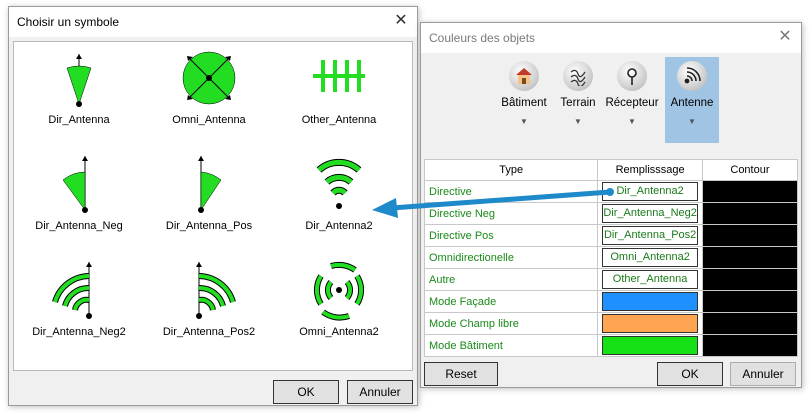 The width and height of the screenshot is (809, 415). I want to click on table-row: Mode Façade, so click(611, 301).